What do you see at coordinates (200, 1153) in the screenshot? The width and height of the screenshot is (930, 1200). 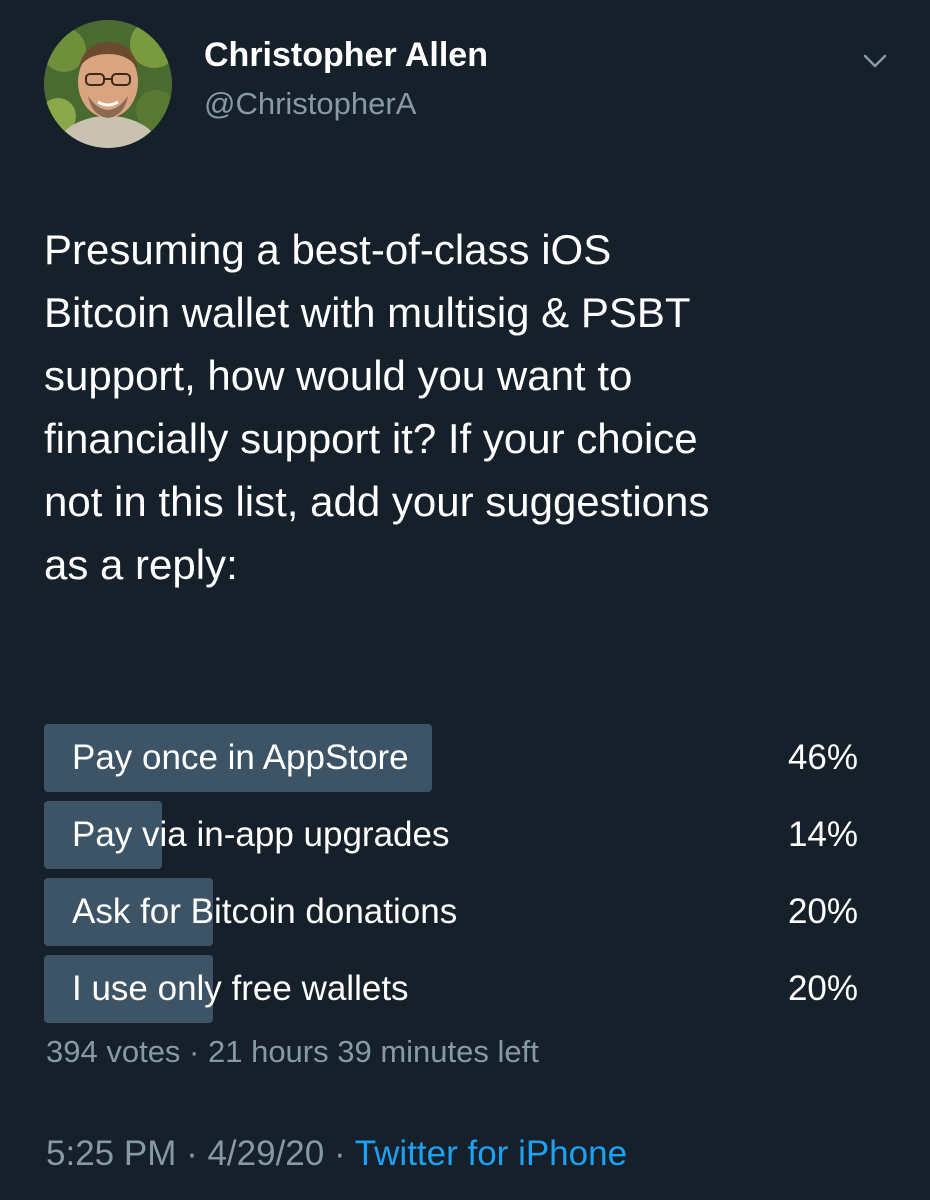 I see `tweet-timestamp: 5:25 PM · 4/29/20 ·` at bounding box center [200, 1153].